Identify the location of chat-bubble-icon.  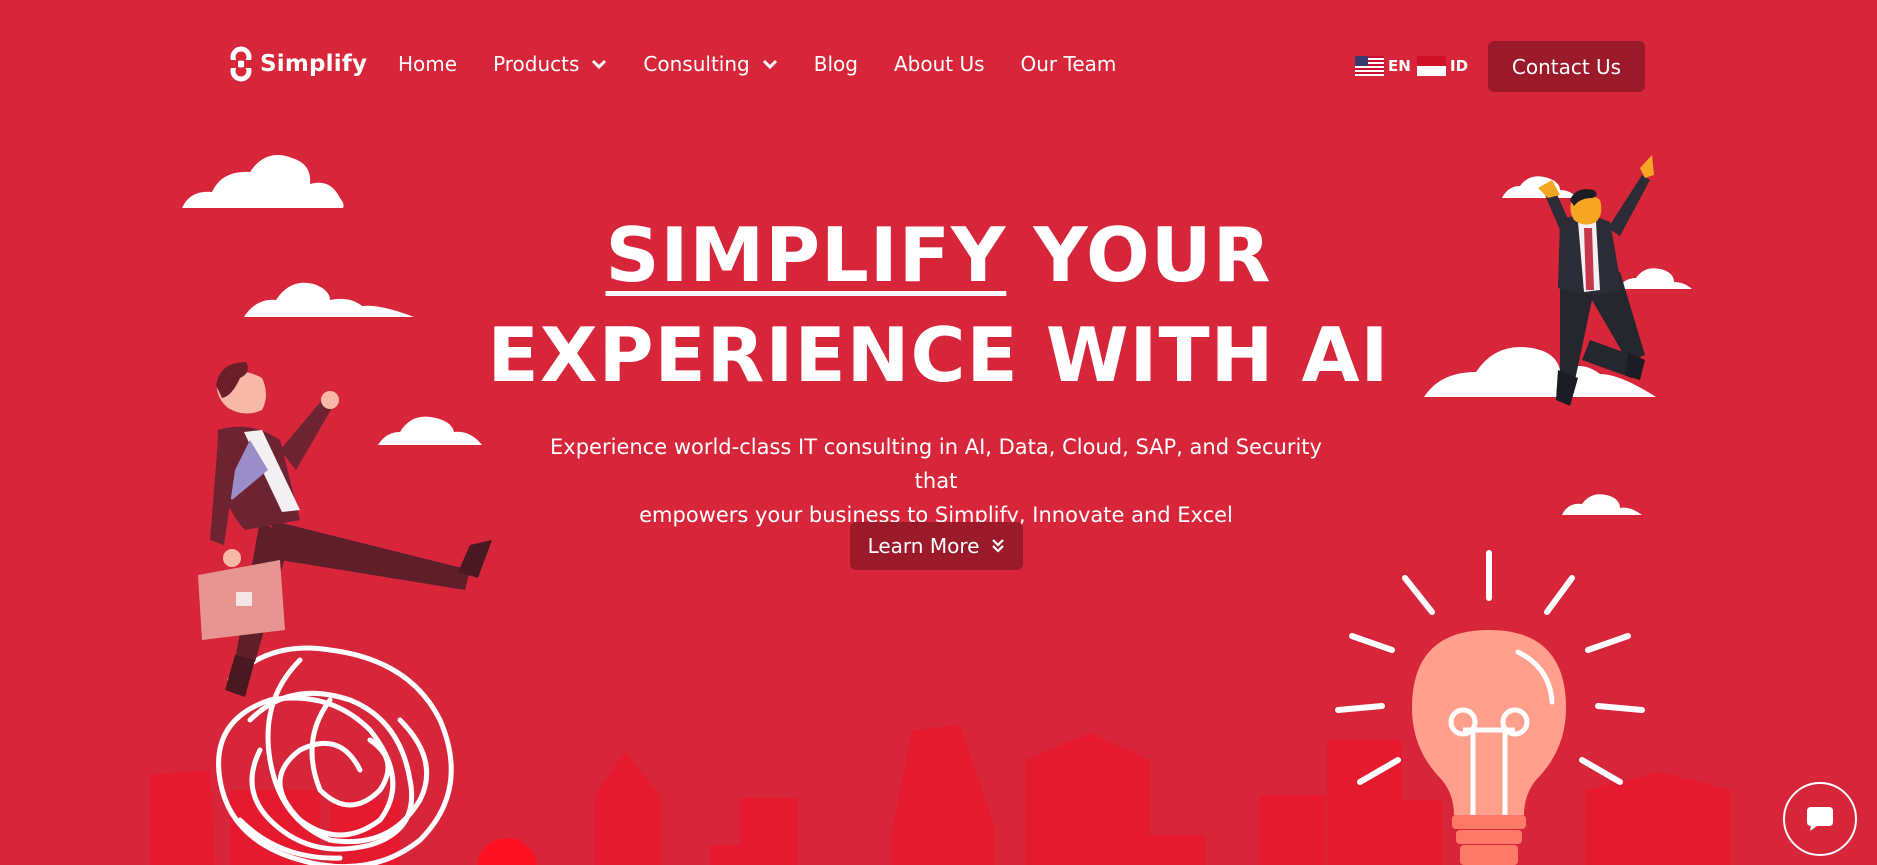
(1820, 819).